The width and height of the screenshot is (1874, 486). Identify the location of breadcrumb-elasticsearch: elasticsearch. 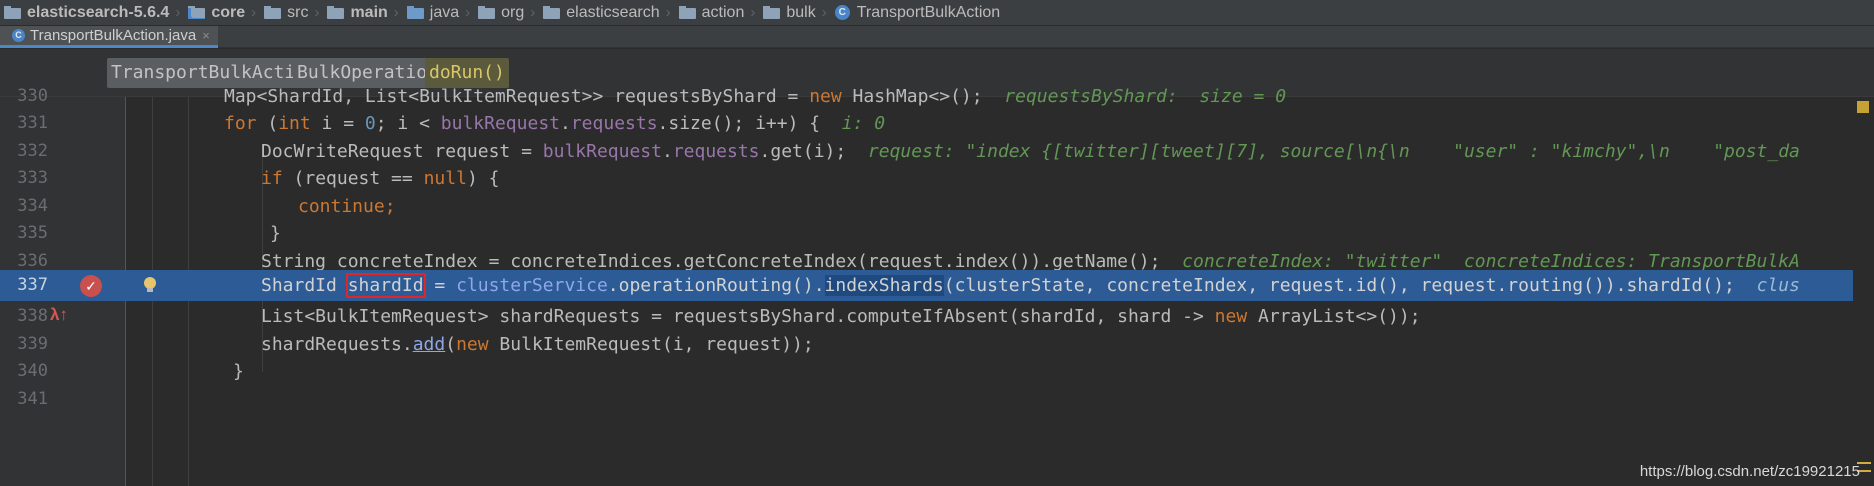
(601, 12).